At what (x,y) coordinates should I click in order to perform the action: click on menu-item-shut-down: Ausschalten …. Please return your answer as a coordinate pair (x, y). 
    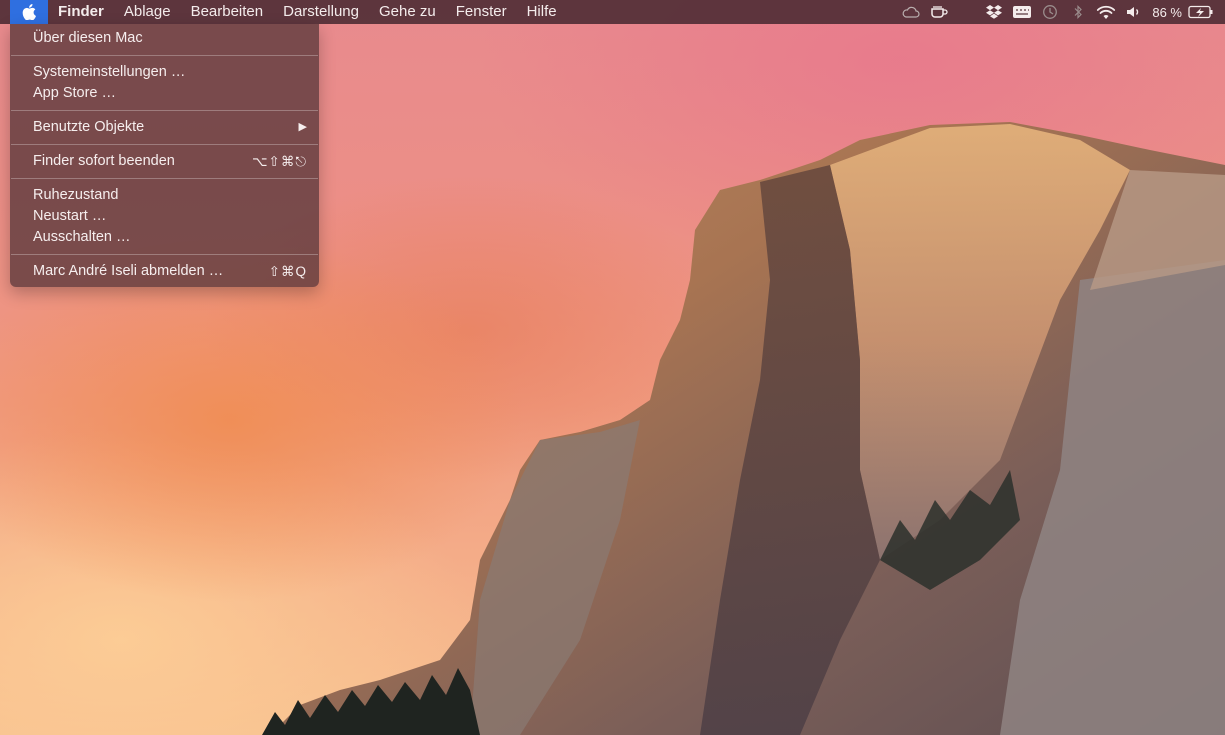
    Looking at the image, I should click on (164, 237).